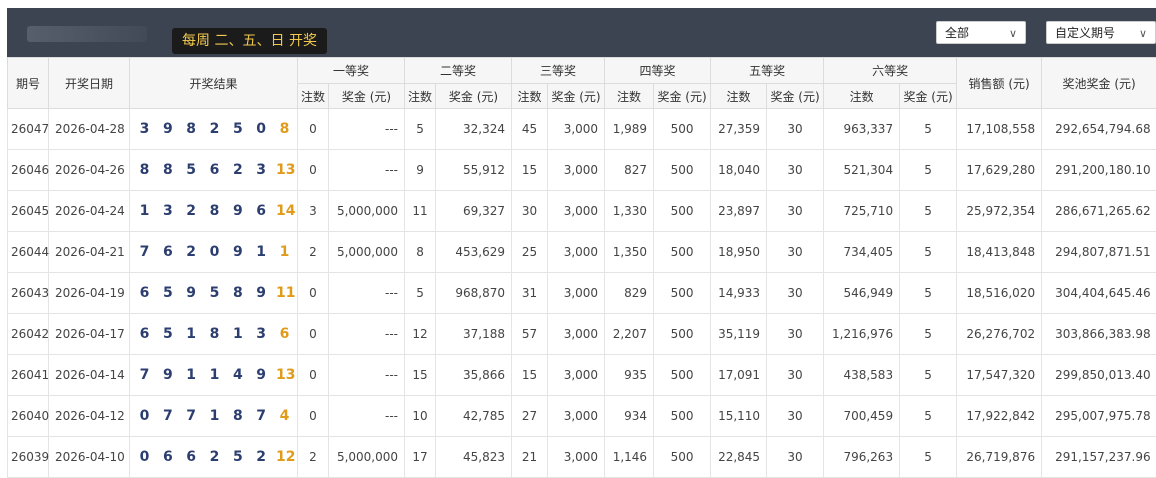  I want to click on prize2-amount-cell: 45,823, so click(473, 457).